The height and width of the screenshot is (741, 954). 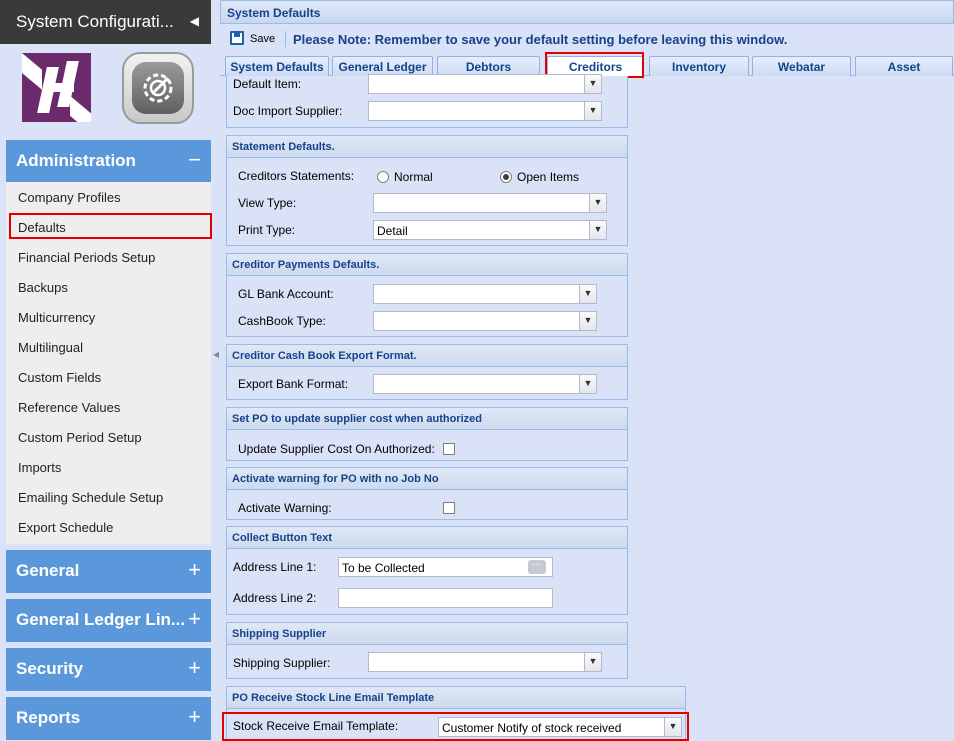 I want to click on logo-area, so click(x=105, y=90).